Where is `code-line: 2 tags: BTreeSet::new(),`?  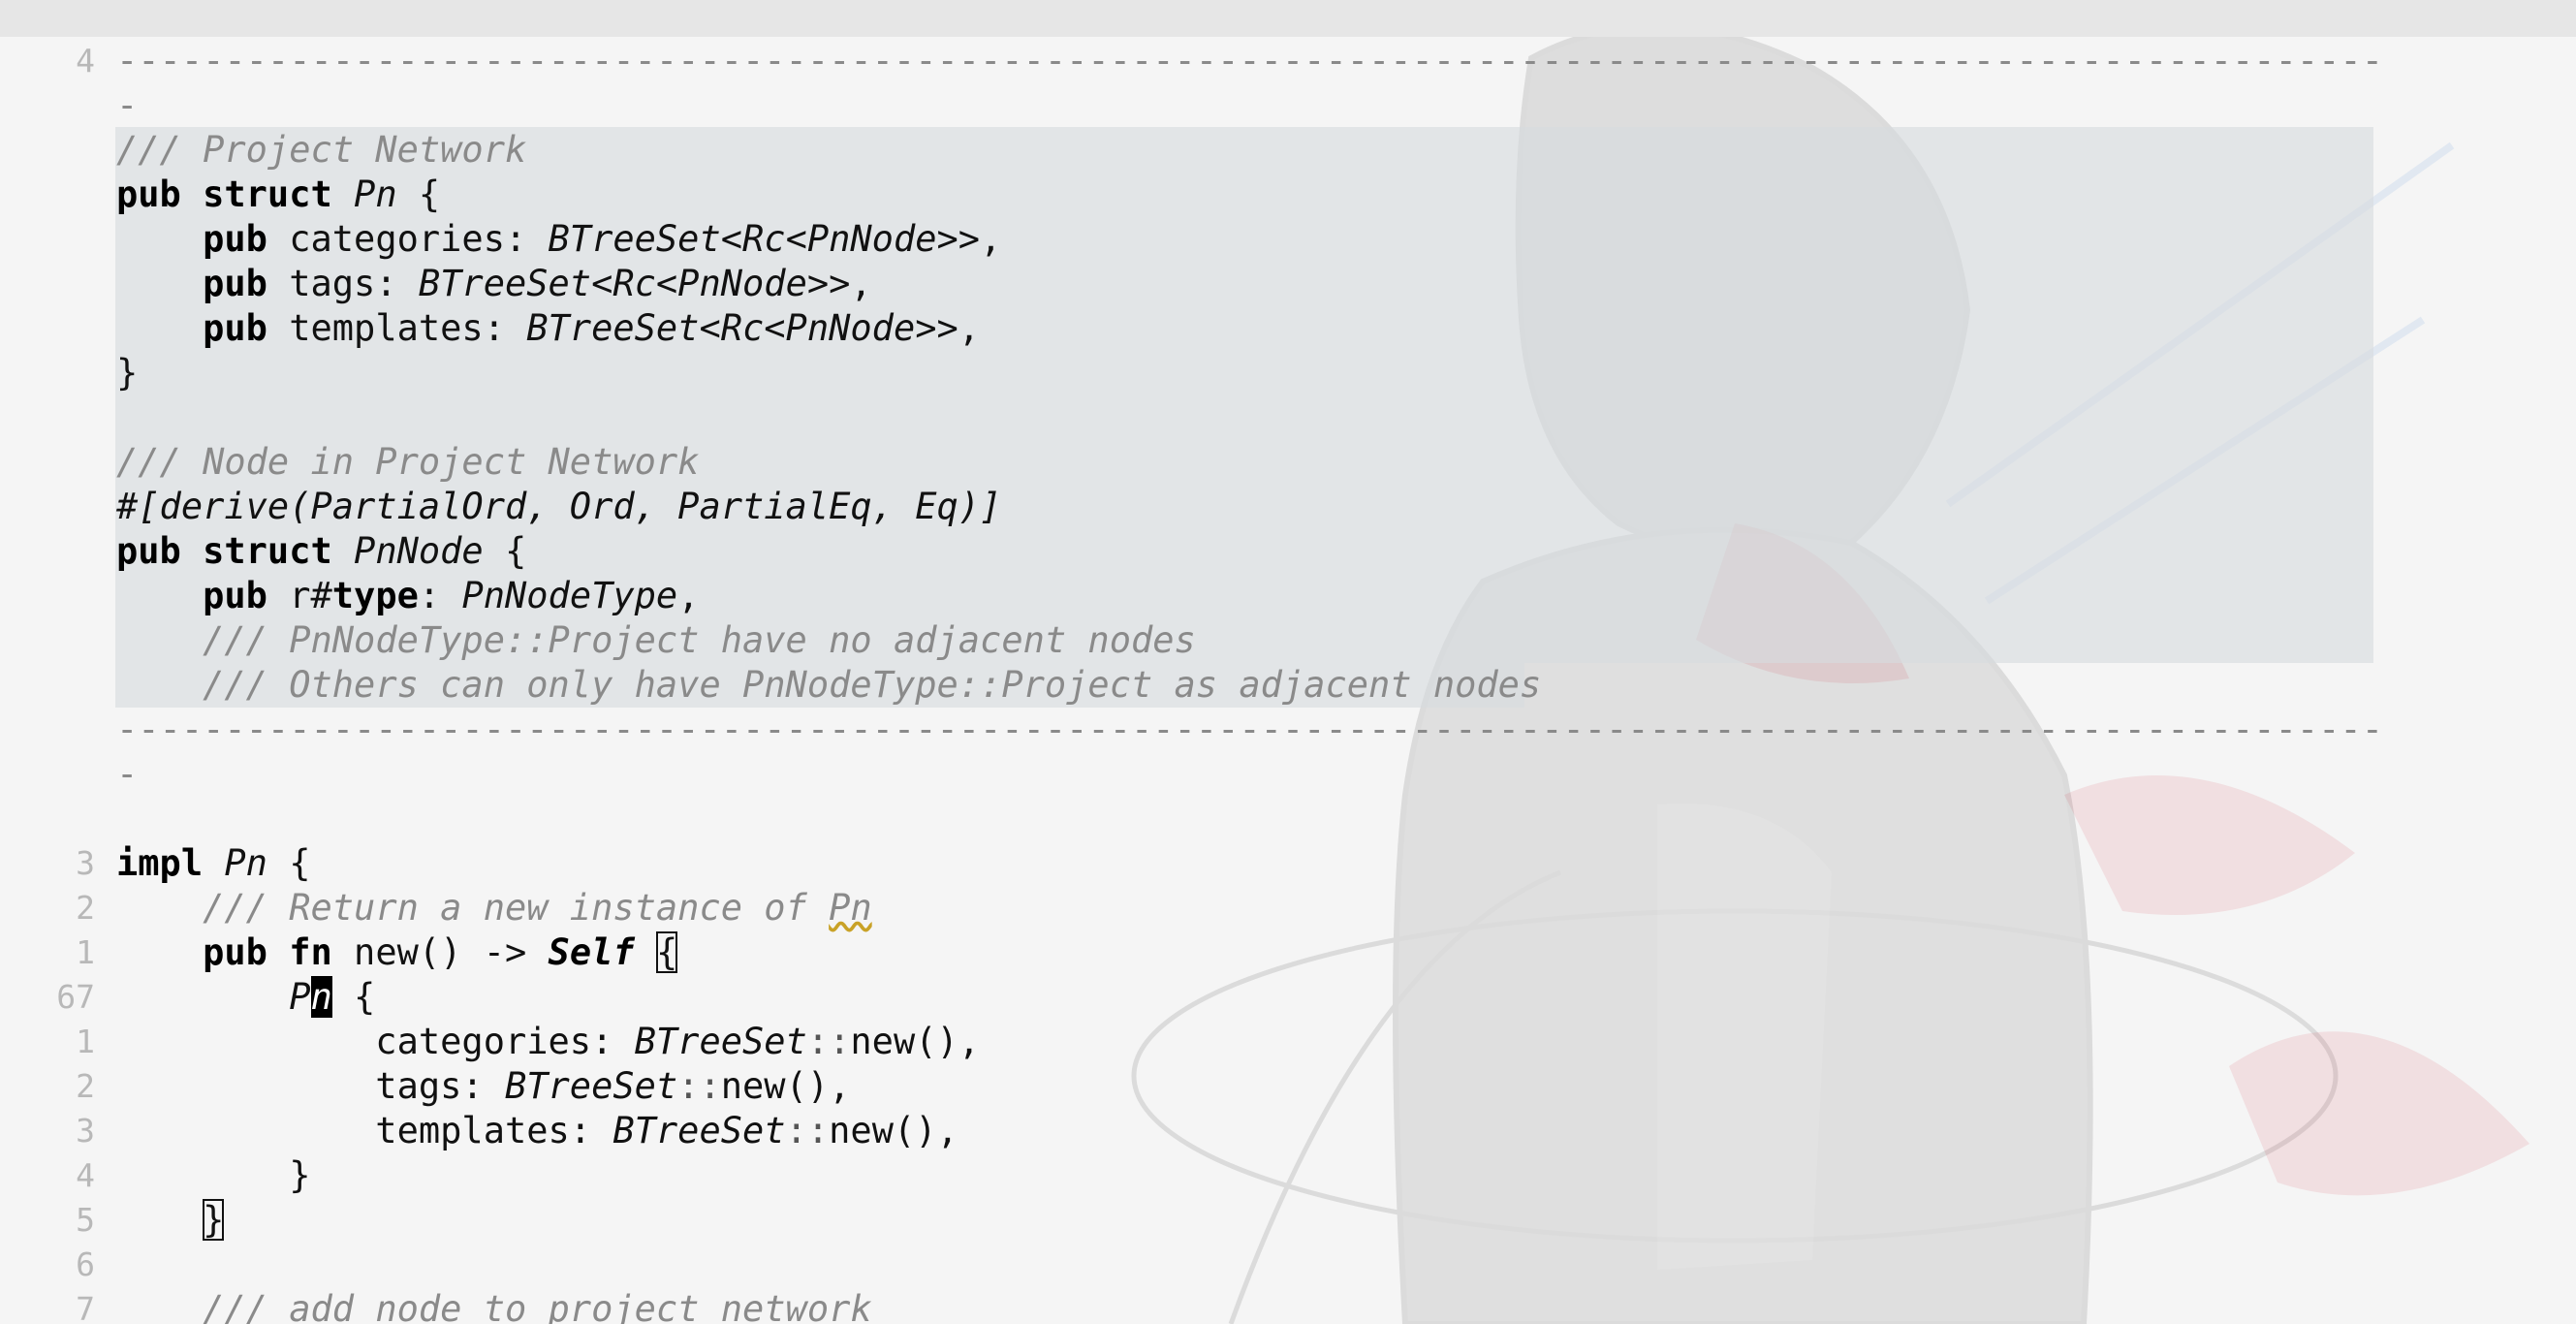 code-line: 2 tags: BTreeSet::new(), is located at coordinates (1288, 1086).